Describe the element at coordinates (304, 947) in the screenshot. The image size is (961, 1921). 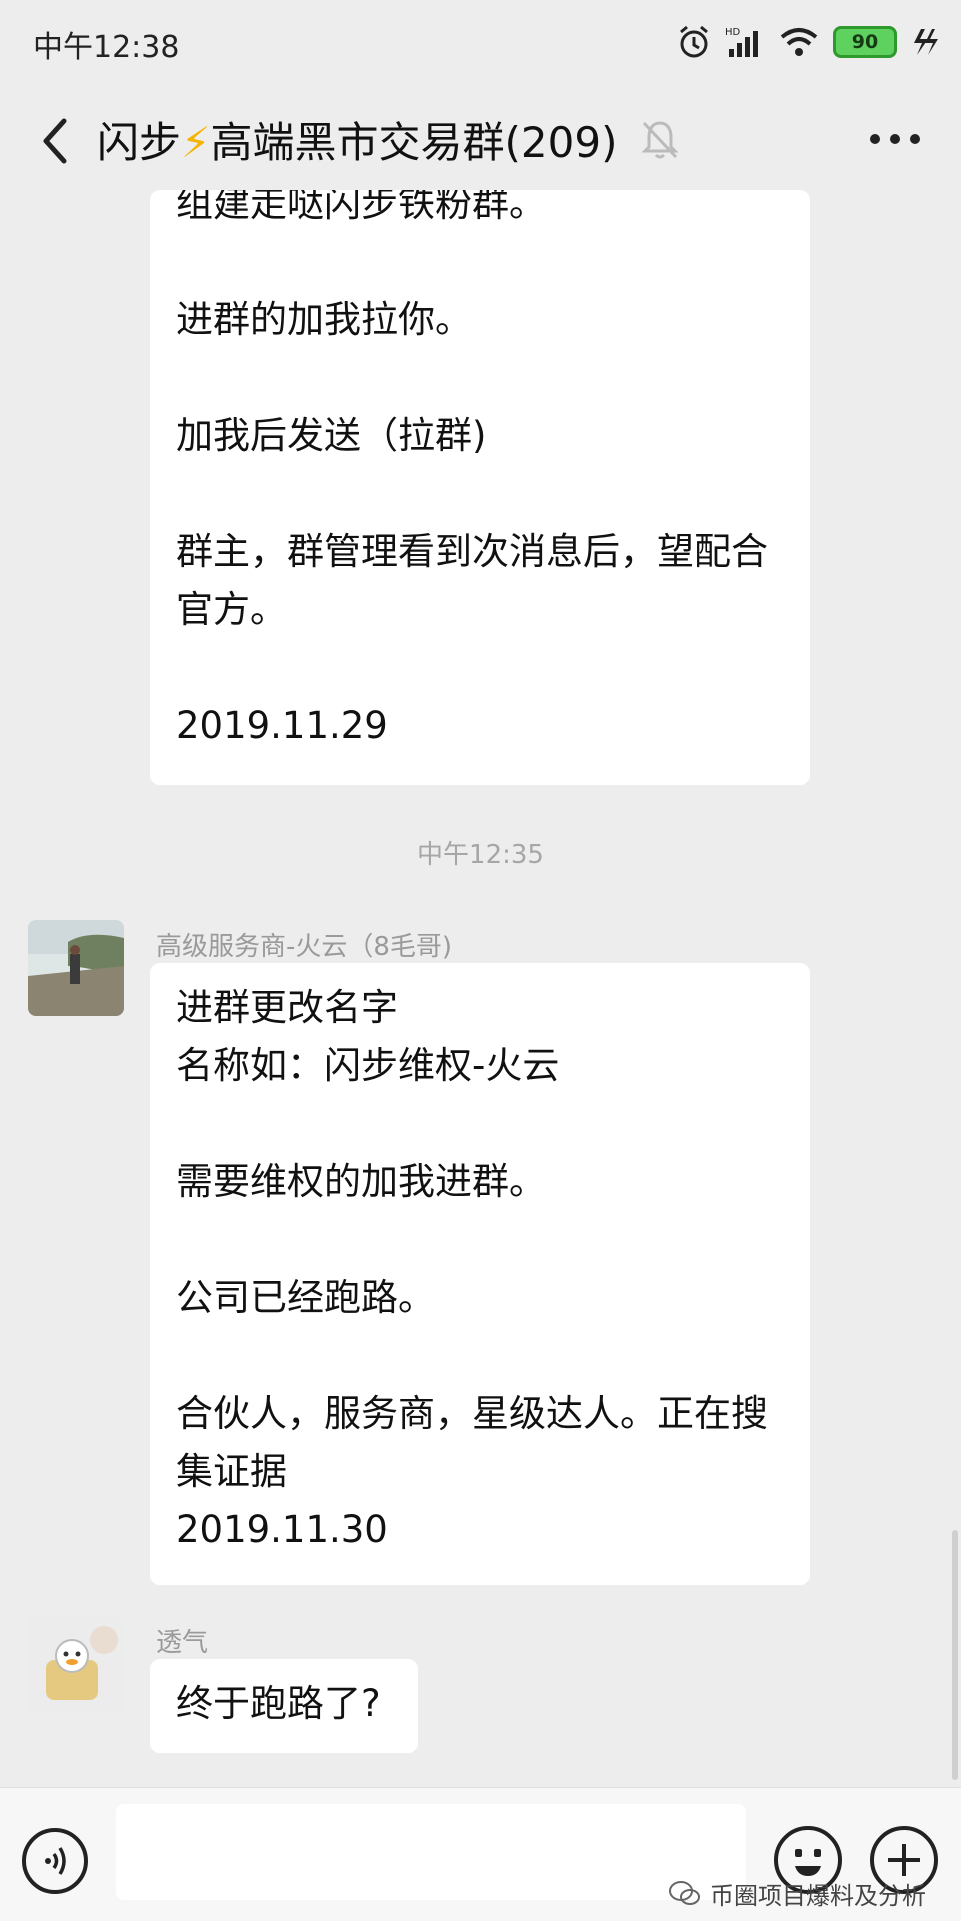
I see `sender-name: 高级服务商-火云（8毛哥)` at that location.